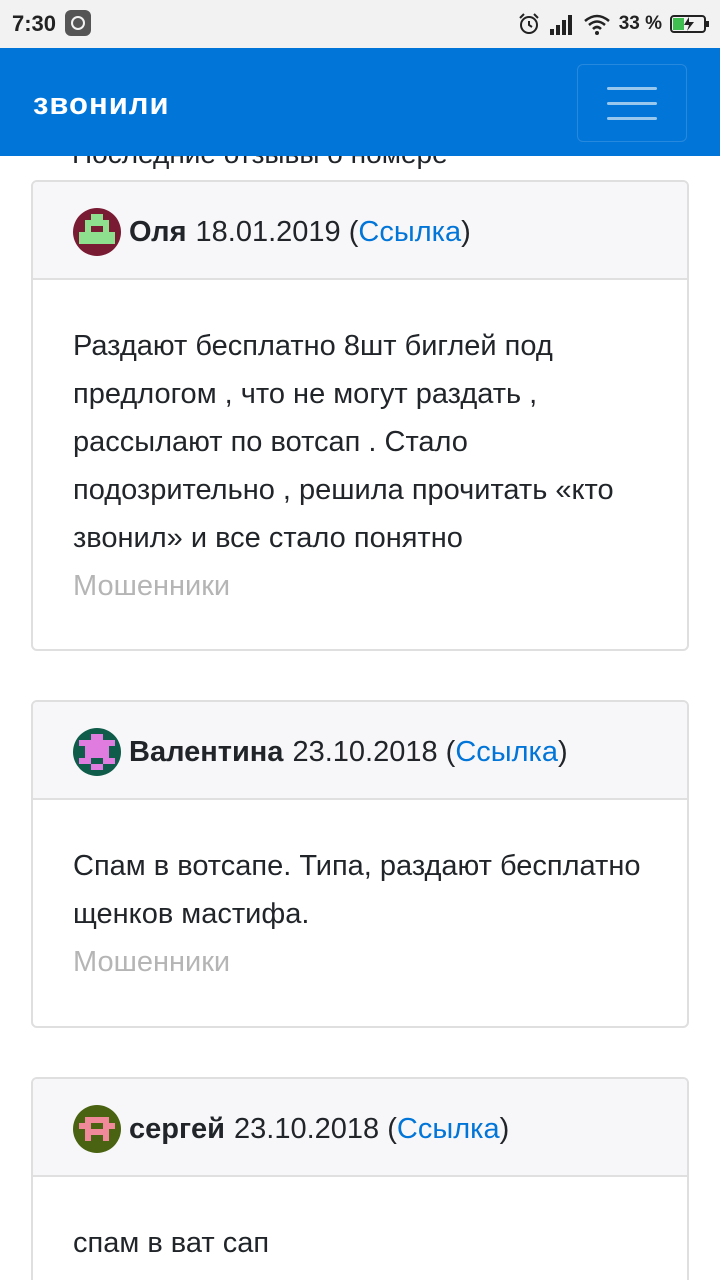 This screenshot has height=1280, width=720. I want to click on battery-charging-icon, so click(689, 24).